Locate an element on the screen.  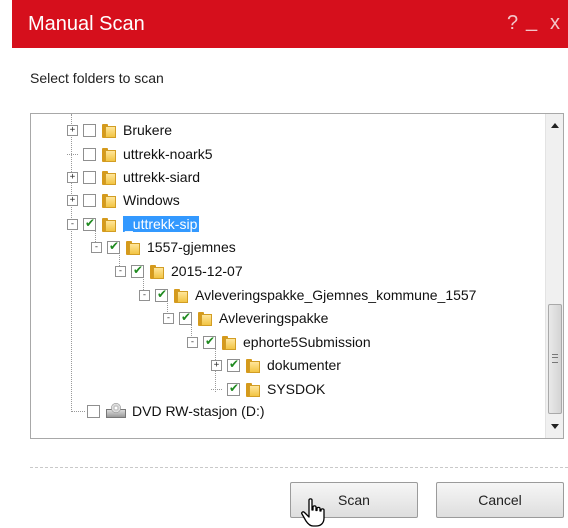
title-bar: Manual Scan ? _ x is located at coordinates (290, 24).